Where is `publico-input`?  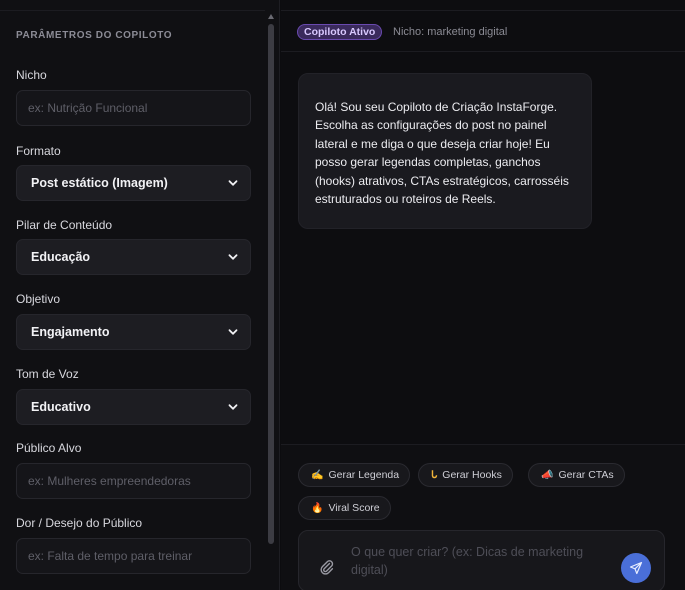
publico-input is located at coordinates (133, 481).